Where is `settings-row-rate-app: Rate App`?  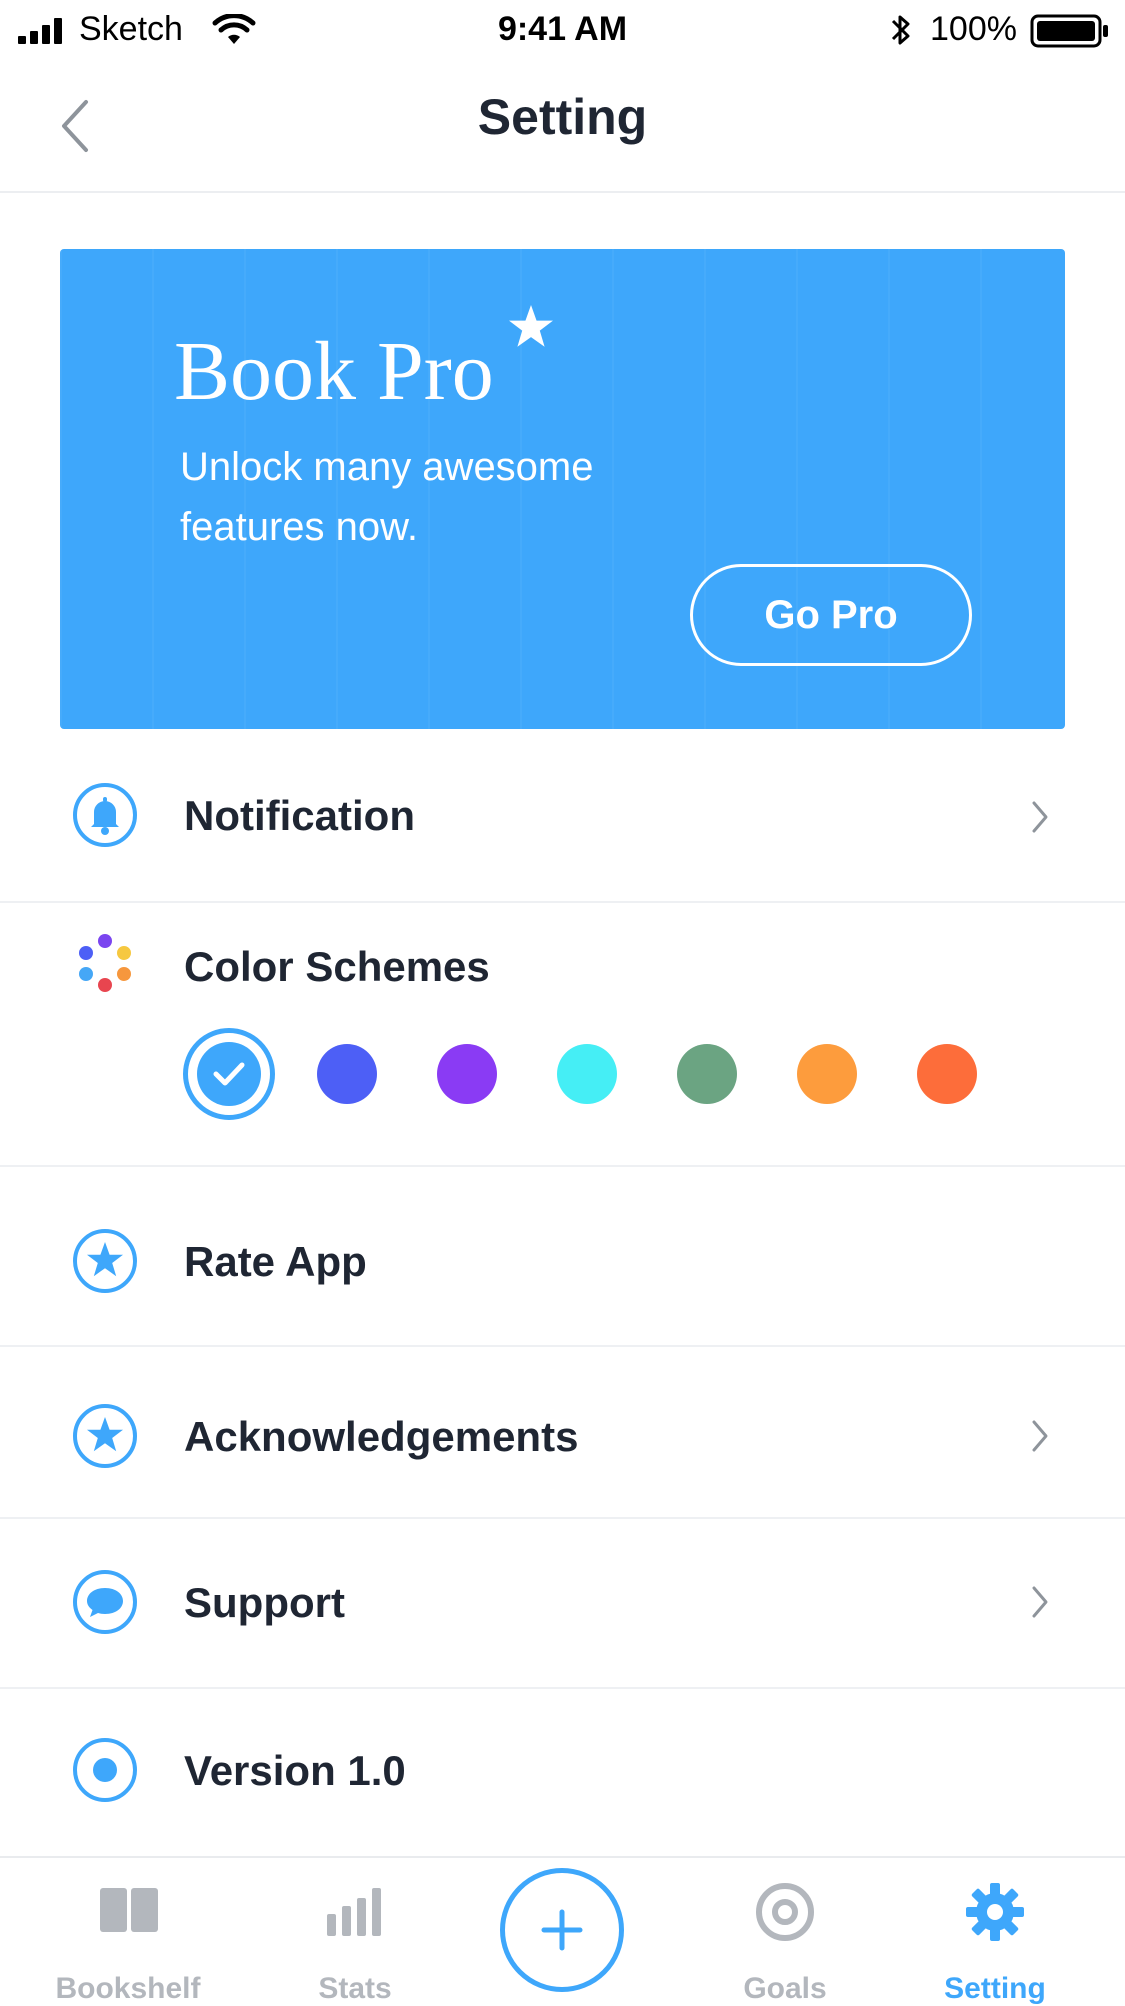
settings-row-rate-app: Rate App is located at coordinates (562, 1256).